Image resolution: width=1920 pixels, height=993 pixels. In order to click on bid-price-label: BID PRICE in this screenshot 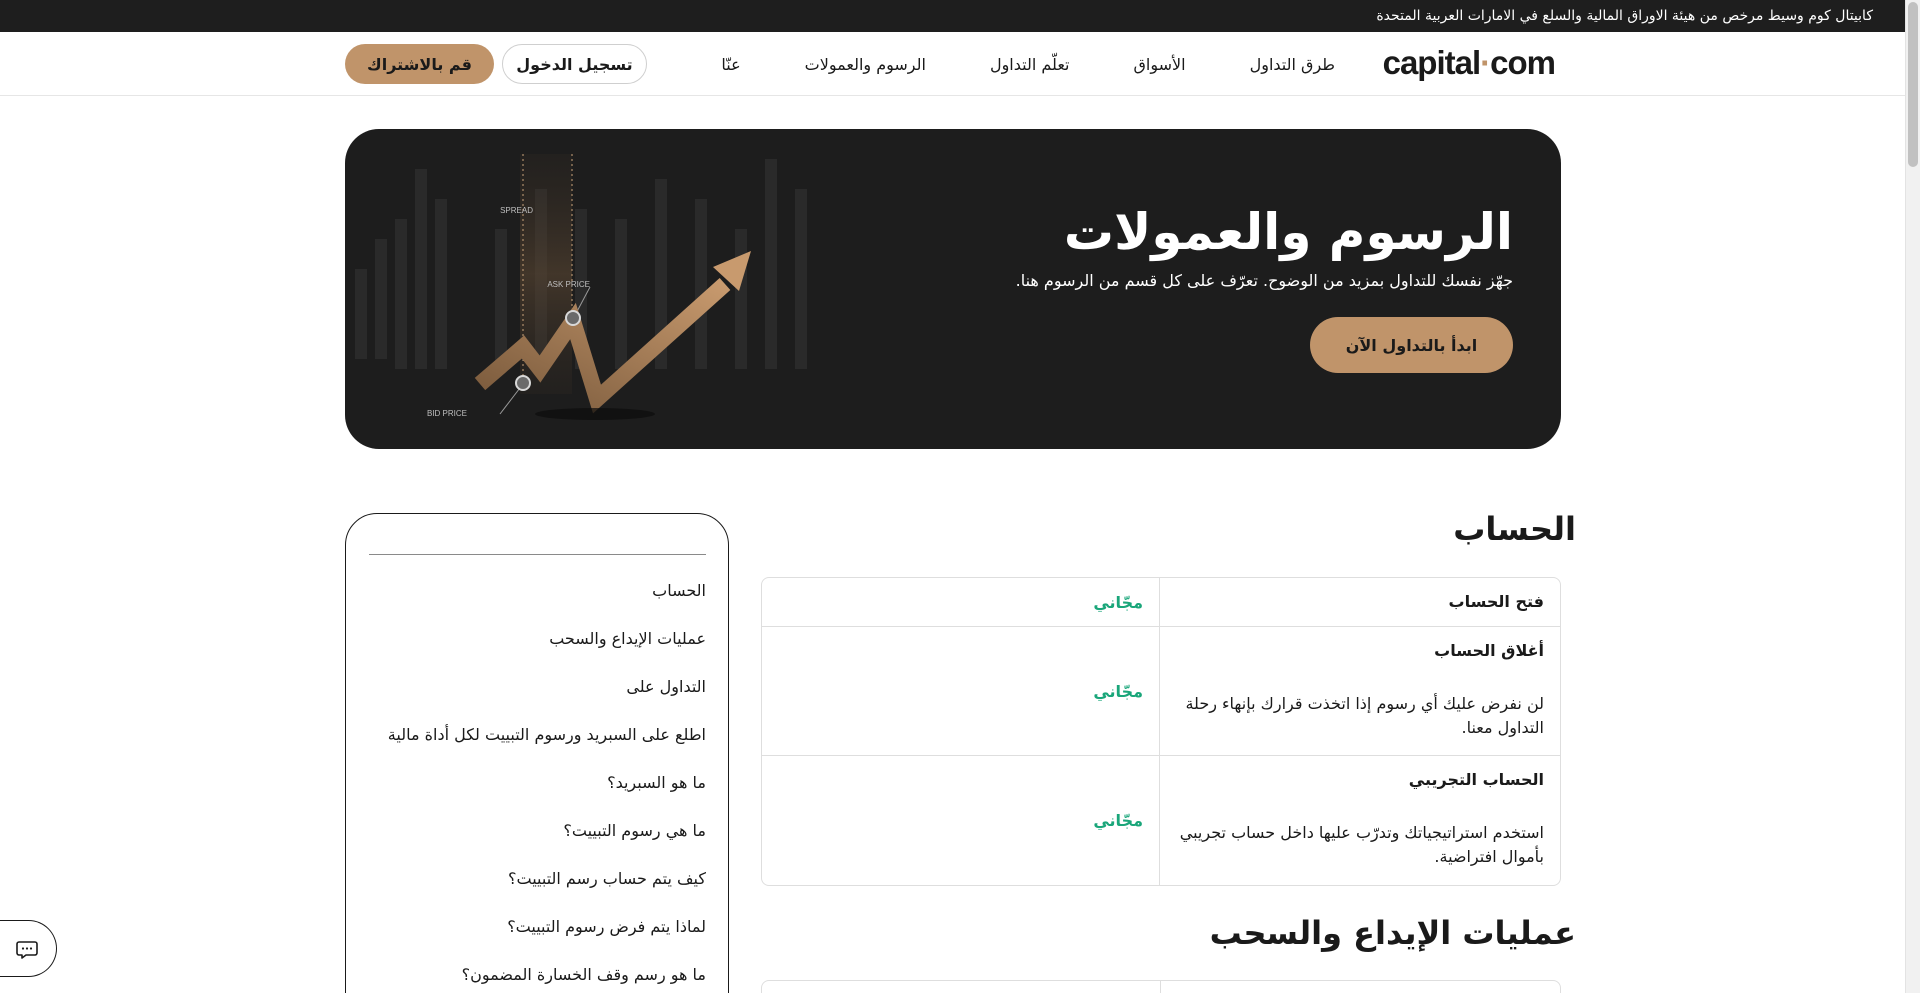, I will do `click(447, 413)`.